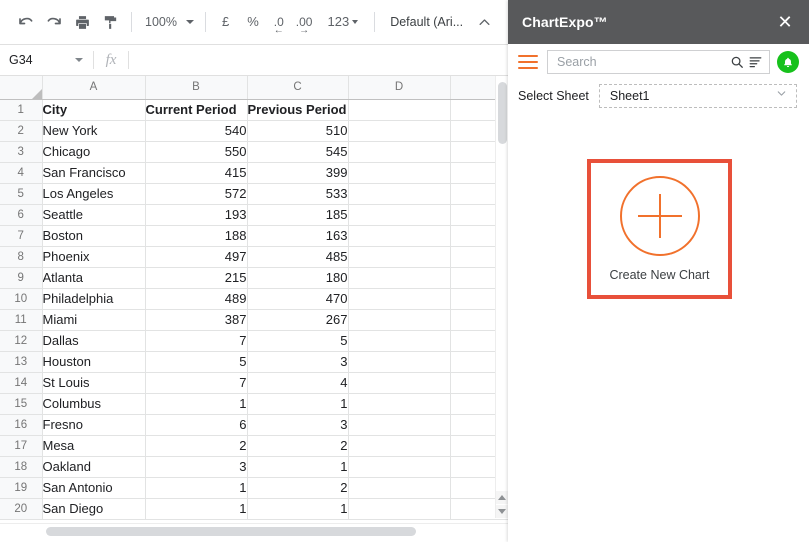 The height and width of the screenshot is (542, 809). What do you see at coordinates (484, 22) in the screenshot?
I see `toolbar-collapse-button` at bounding box center [484, 22].